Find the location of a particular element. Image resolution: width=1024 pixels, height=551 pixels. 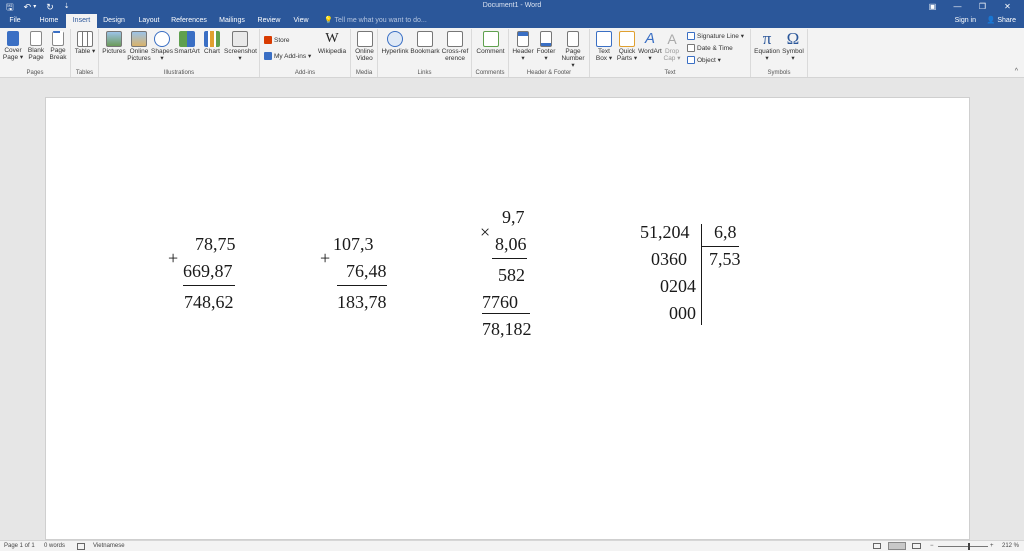

addition1-result: 748,62 is located at coordinates (209, 302).